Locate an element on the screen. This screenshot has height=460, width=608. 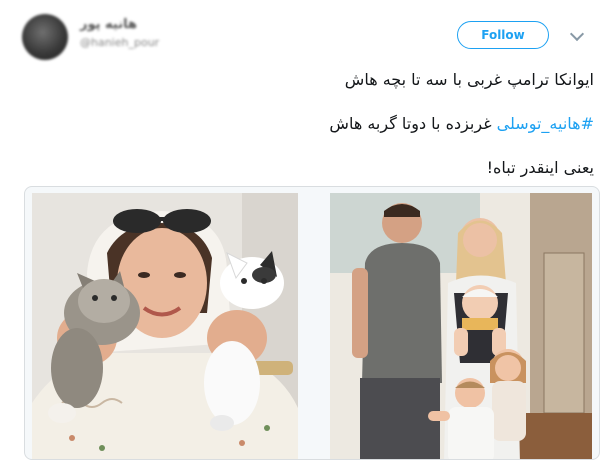
avatar is located at coordinates (45, 37).